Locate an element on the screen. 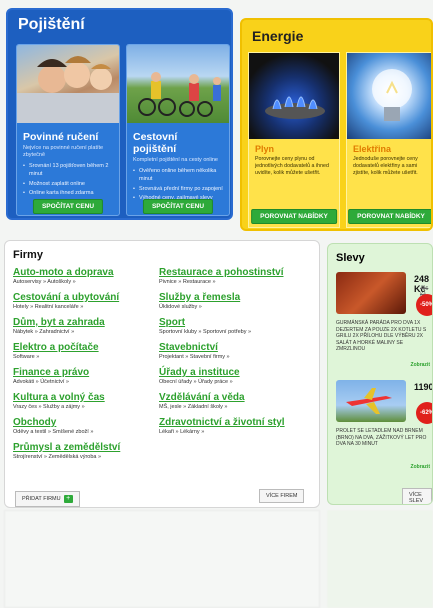 This screenshot has width=433, height=608. add-company-button: PŘIDAT FIRMU + is located at coordinates (47, 499).